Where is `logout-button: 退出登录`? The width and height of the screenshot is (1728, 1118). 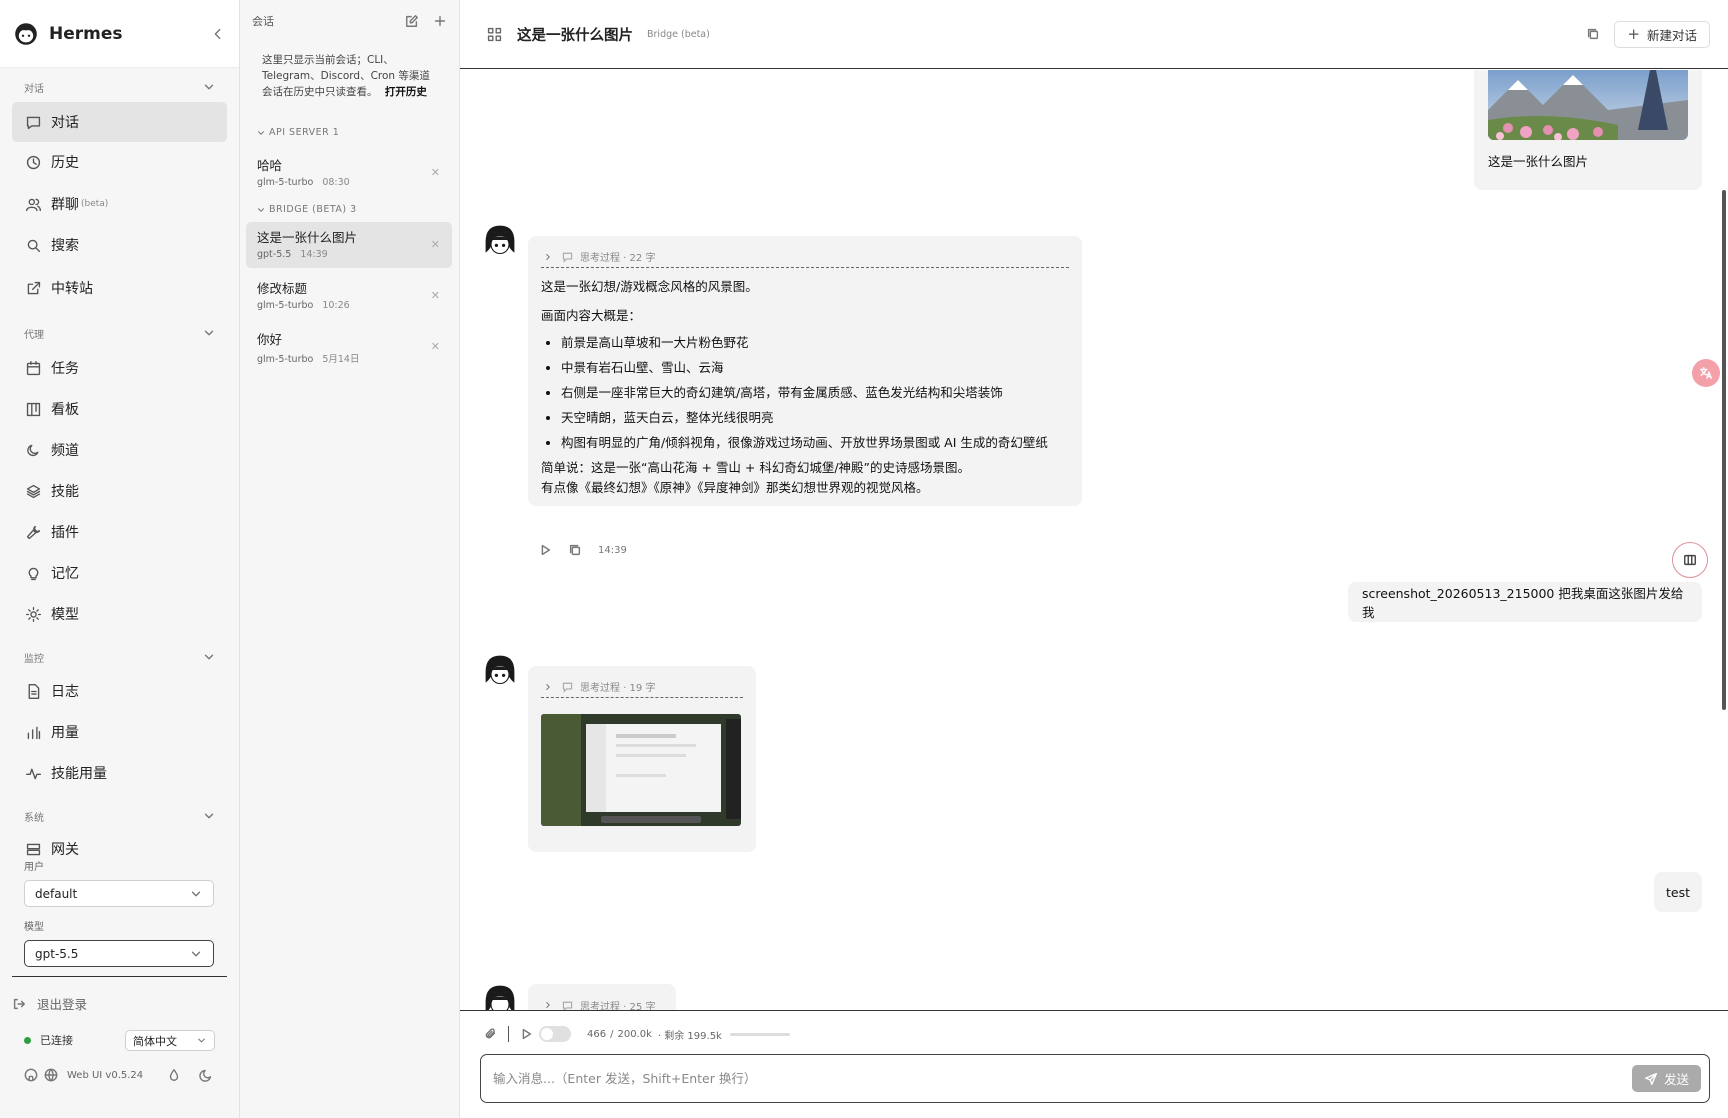
logout-button: 退出登录 is located at coordinates (49, 1003).